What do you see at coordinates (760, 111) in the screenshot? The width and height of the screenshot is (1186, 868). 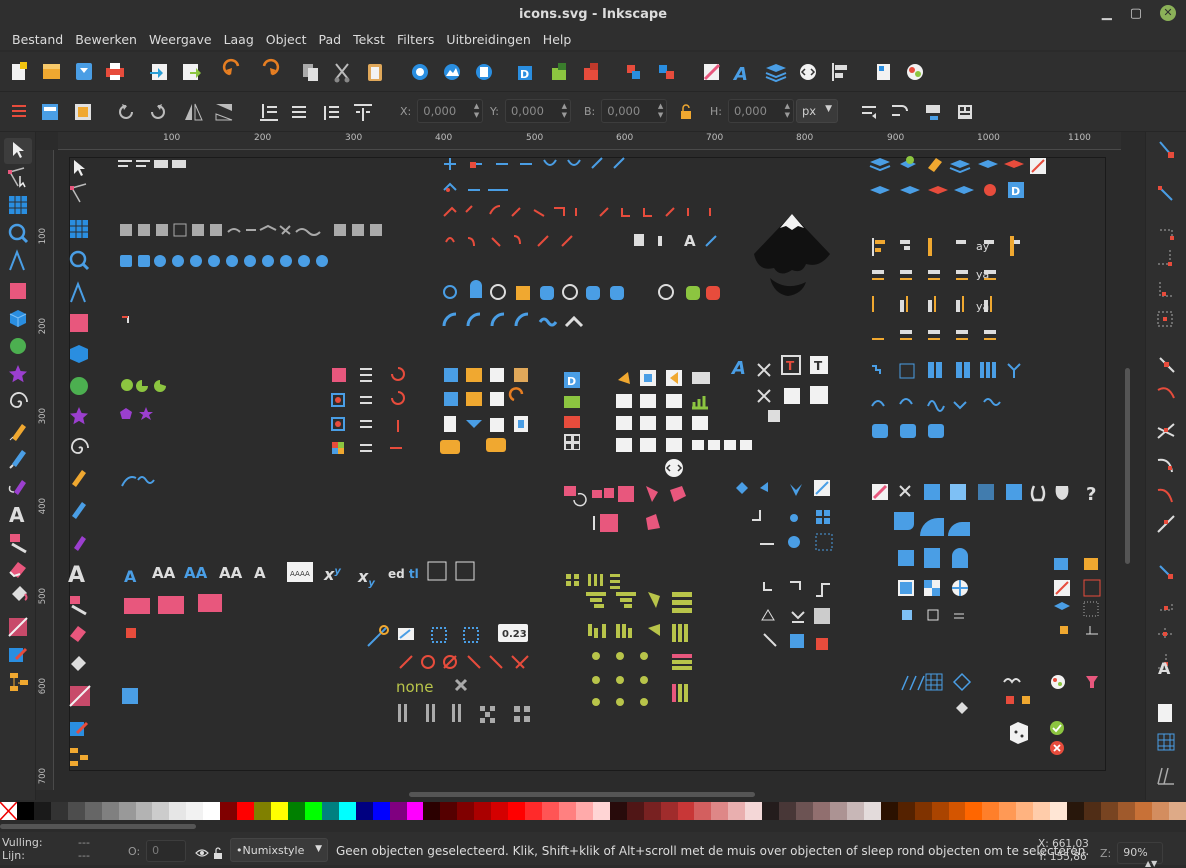 I see `height-input: 0,000 ▲ ▼` at bounding box center [760, 111].